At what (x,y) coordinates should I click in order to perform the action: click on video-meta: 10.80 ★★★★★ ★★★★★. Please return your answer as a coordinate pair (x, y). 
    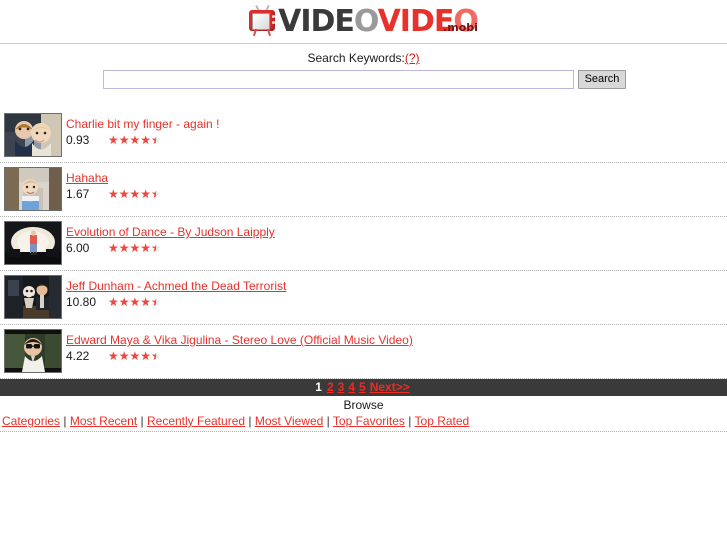
    Looking at the image, I should click on (396, 301).